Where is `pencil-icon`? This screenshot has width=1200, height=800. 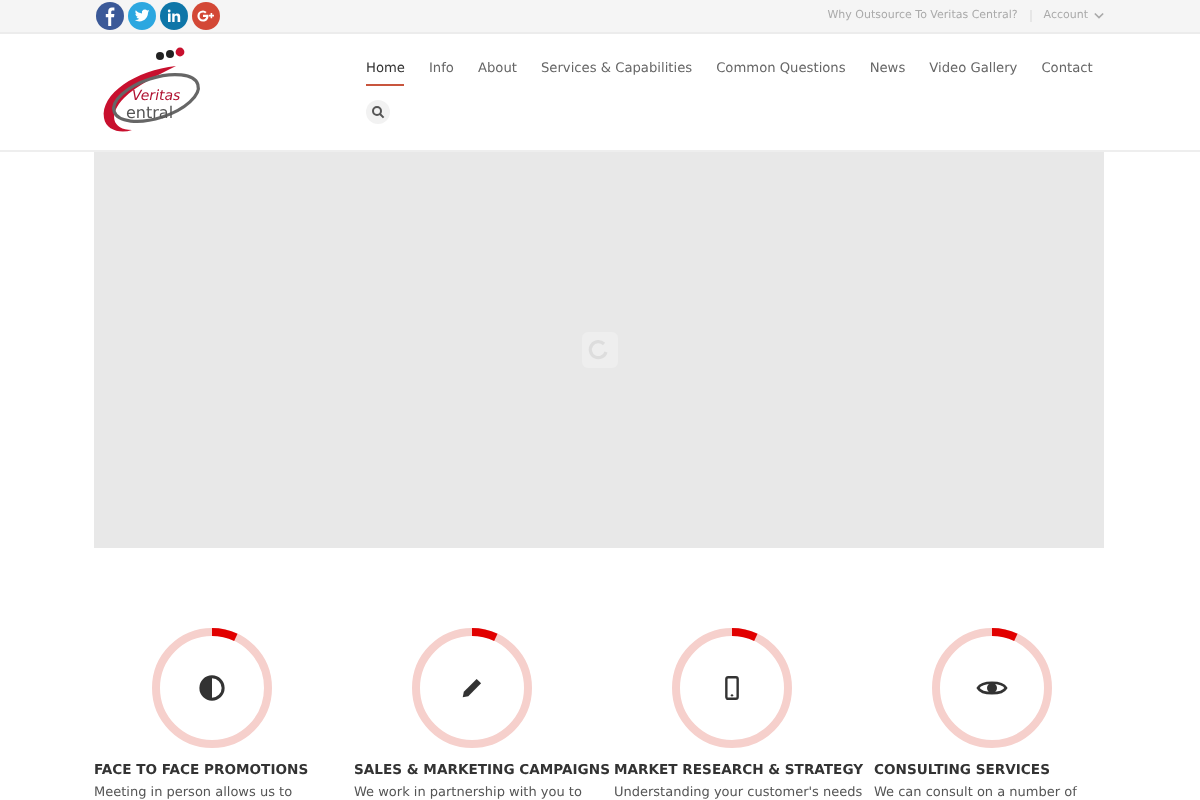
pencil-icon is located at coordinates (472, 688).